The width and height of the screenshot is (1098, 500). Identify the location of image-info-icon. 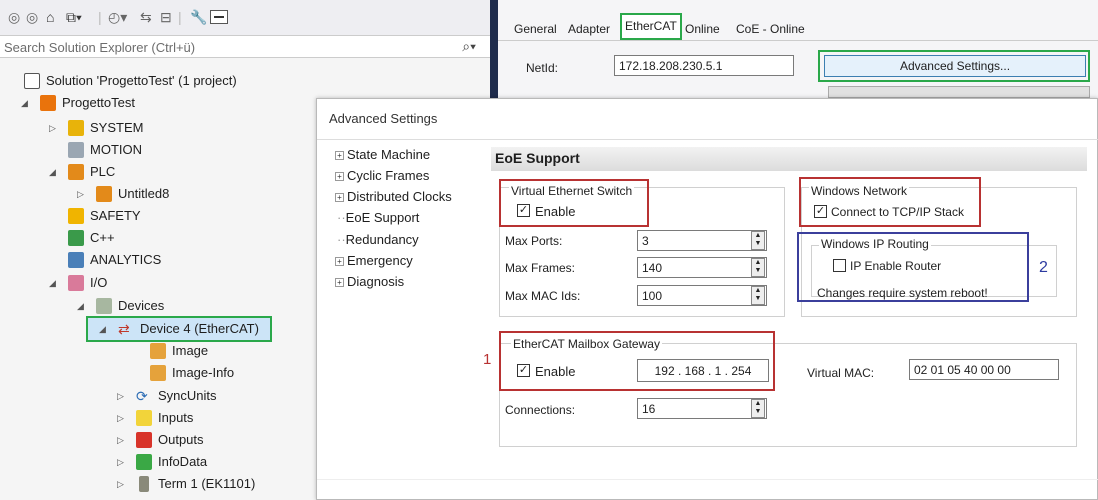
(158, 373).